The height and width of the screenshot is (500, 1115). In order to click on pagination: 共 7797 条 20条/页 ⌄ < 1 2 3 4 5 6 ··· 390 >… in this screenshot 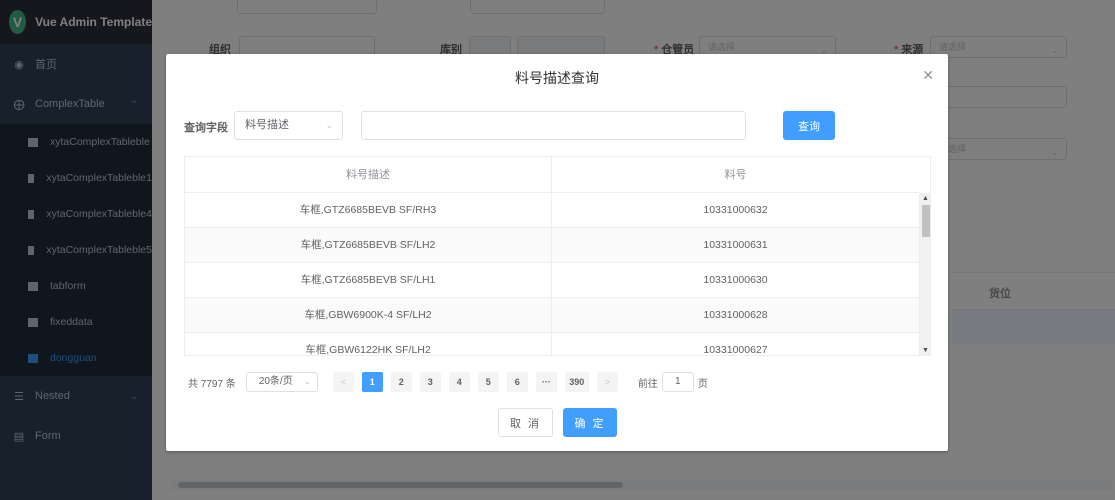, I will do `click(448, 382)`.